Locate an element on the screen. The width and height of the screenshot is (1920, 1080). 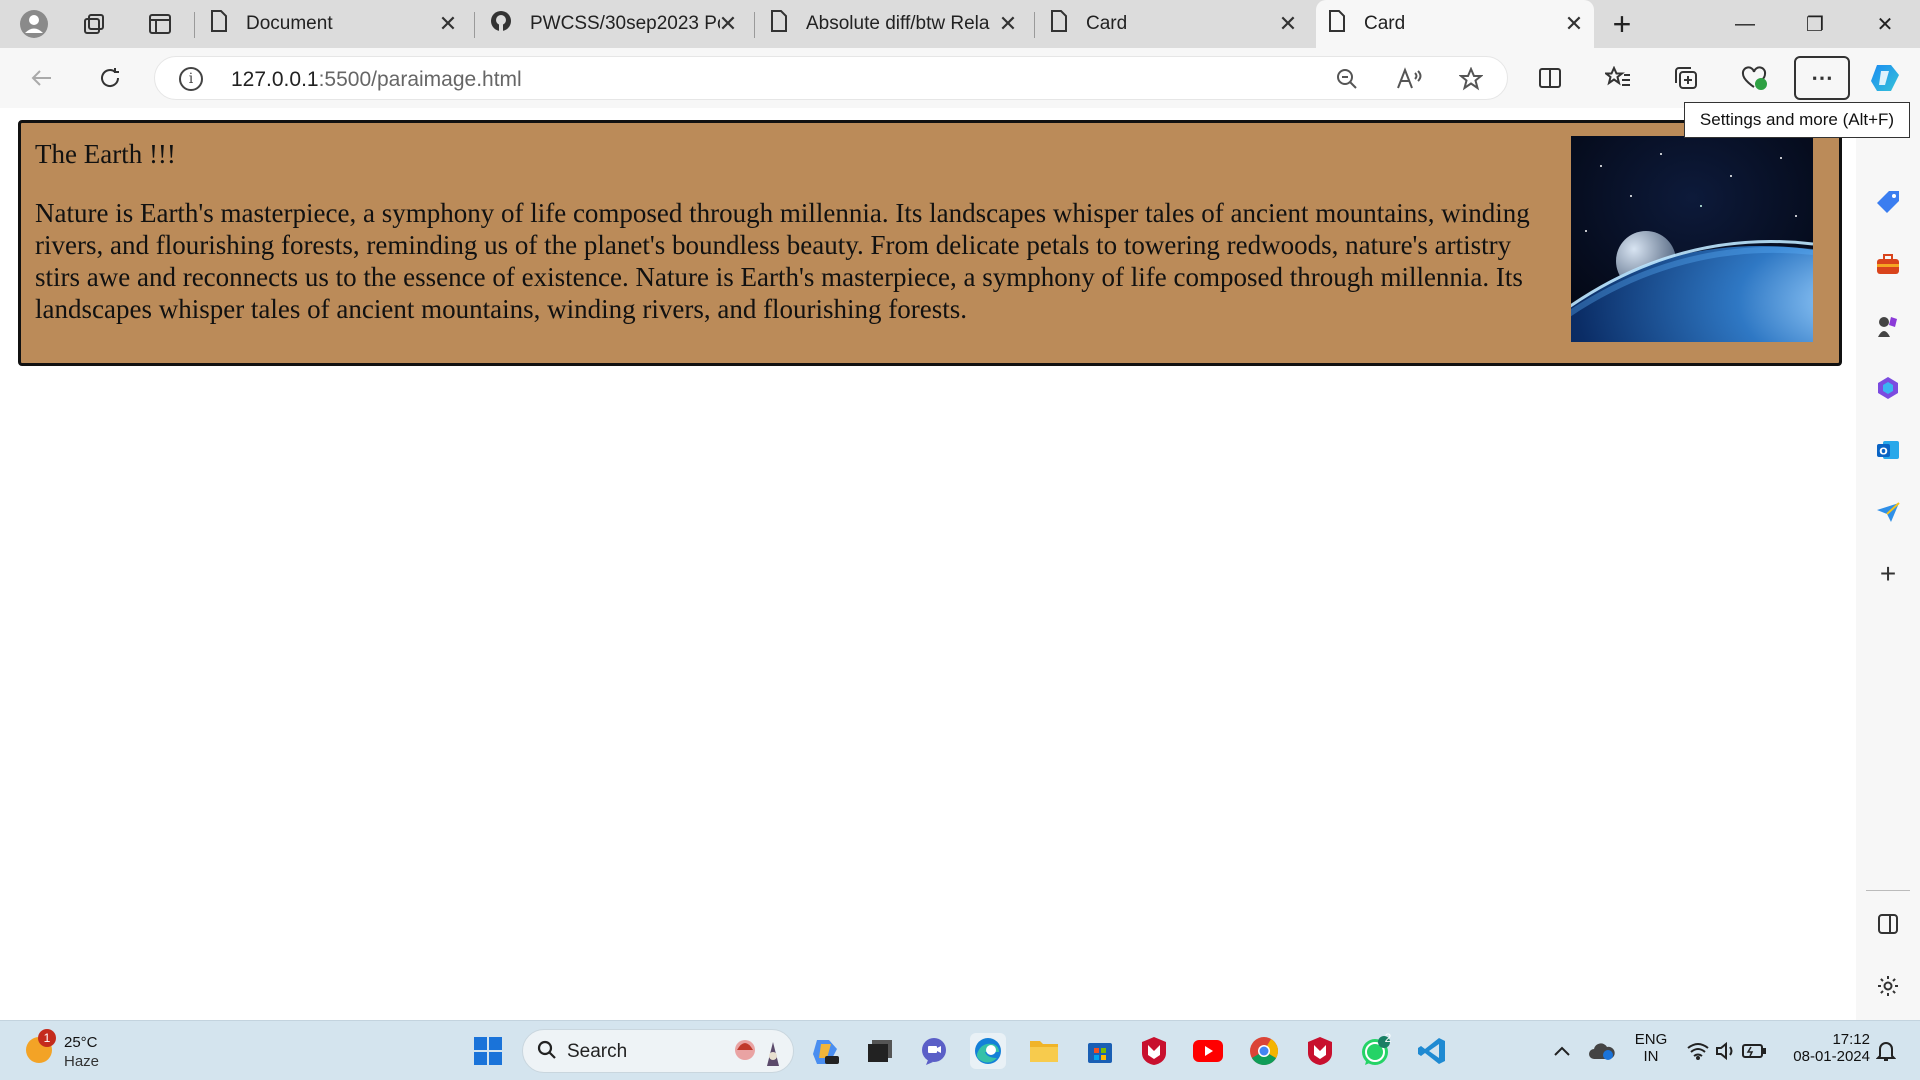
address-bar: i 127.0.0.1:5500/paraimage.html is located at coordinates (831, 78).